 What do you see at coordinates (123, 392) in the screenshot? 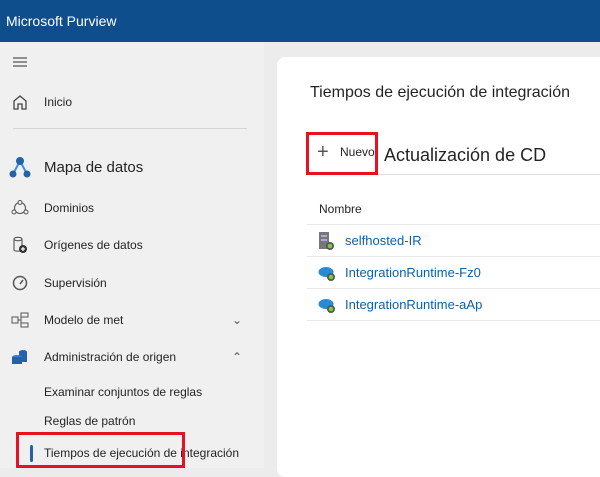
I see `sidebar-item-label: Examinar conjuntos de reglas` at bounding box center [123, 392].